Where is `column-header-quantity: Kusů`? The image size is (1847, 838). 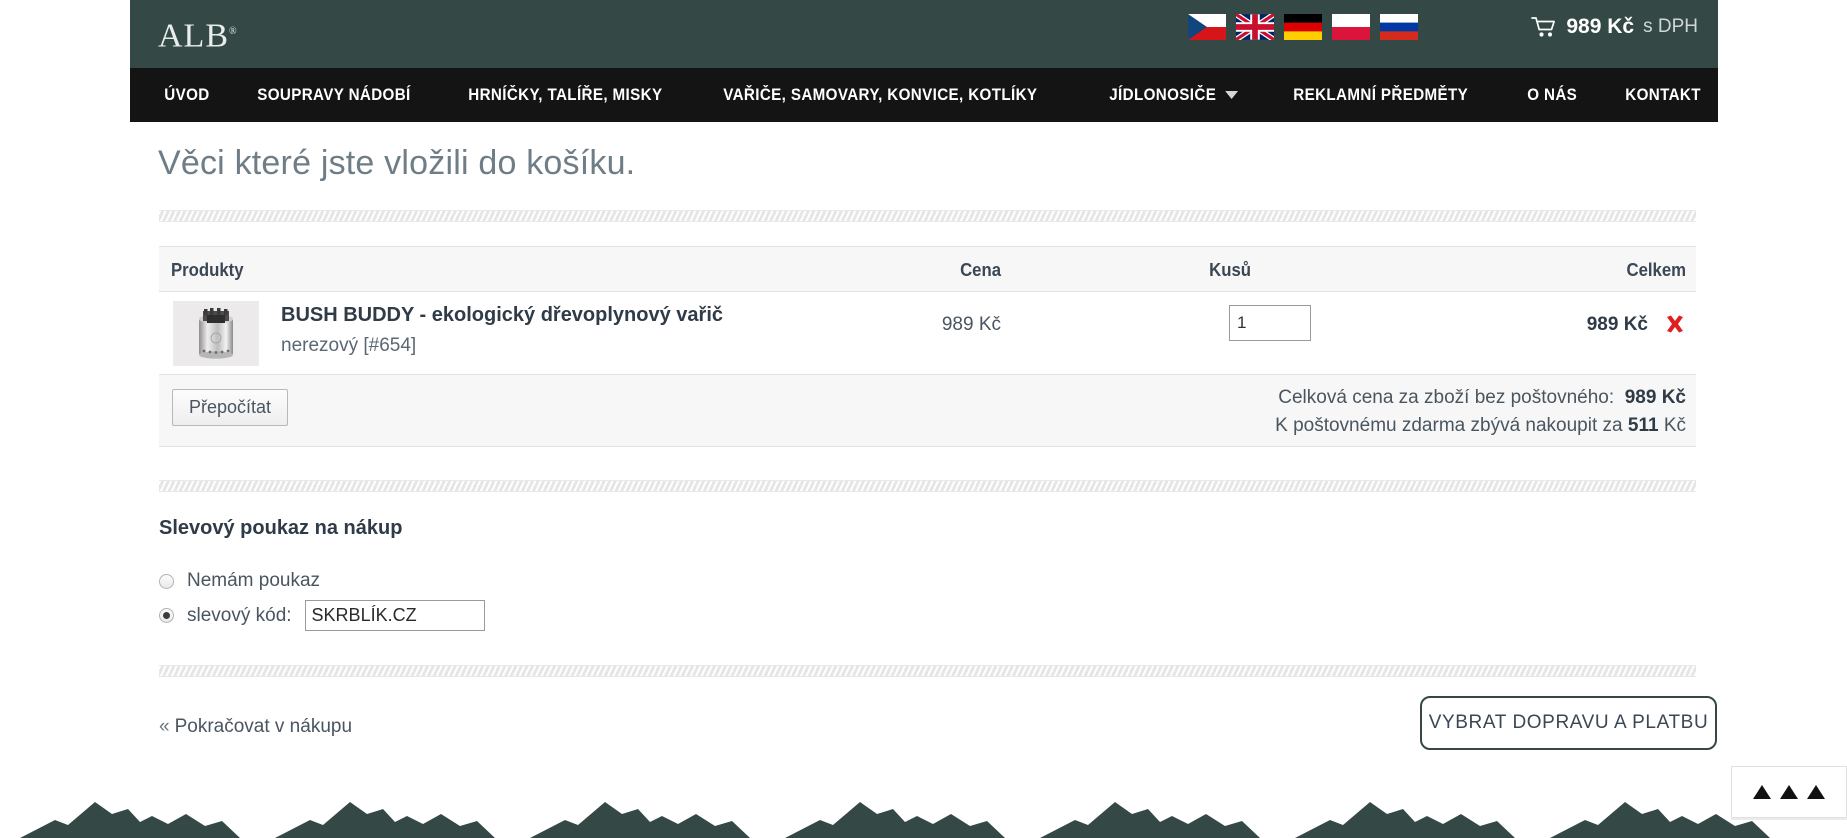 column-header-quantity: Kusů is located at coordinates (1230, 270).